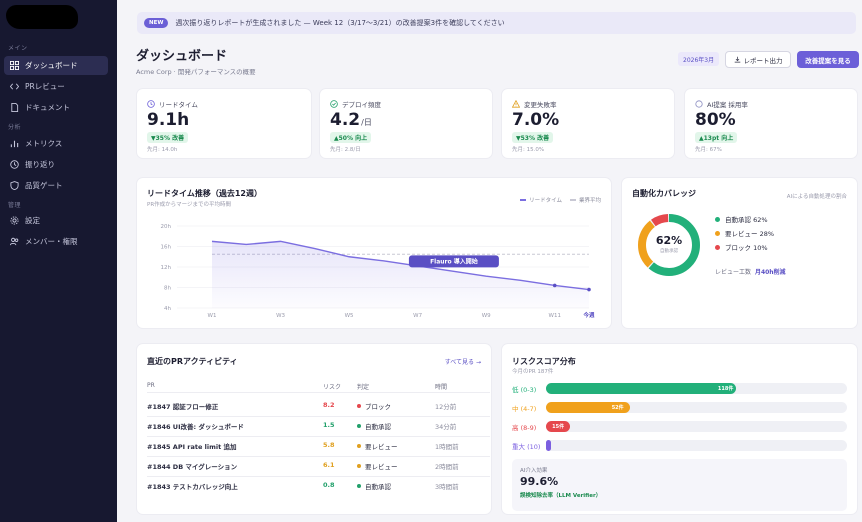 The height and width of the screenshot is (522, 862). What do you see at coordinates (366, 122) in the screenshot?
I see `kpi-unit: /日` at bounding box center [366, 122].